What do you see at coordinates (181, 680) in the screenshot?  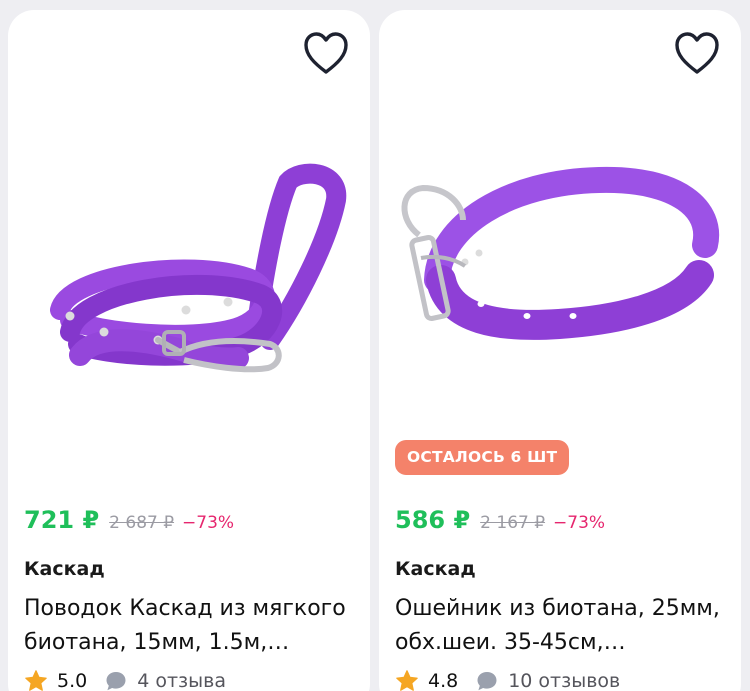 I see `reviews-count: 4 отзыва` at bounding box center [181, 680].